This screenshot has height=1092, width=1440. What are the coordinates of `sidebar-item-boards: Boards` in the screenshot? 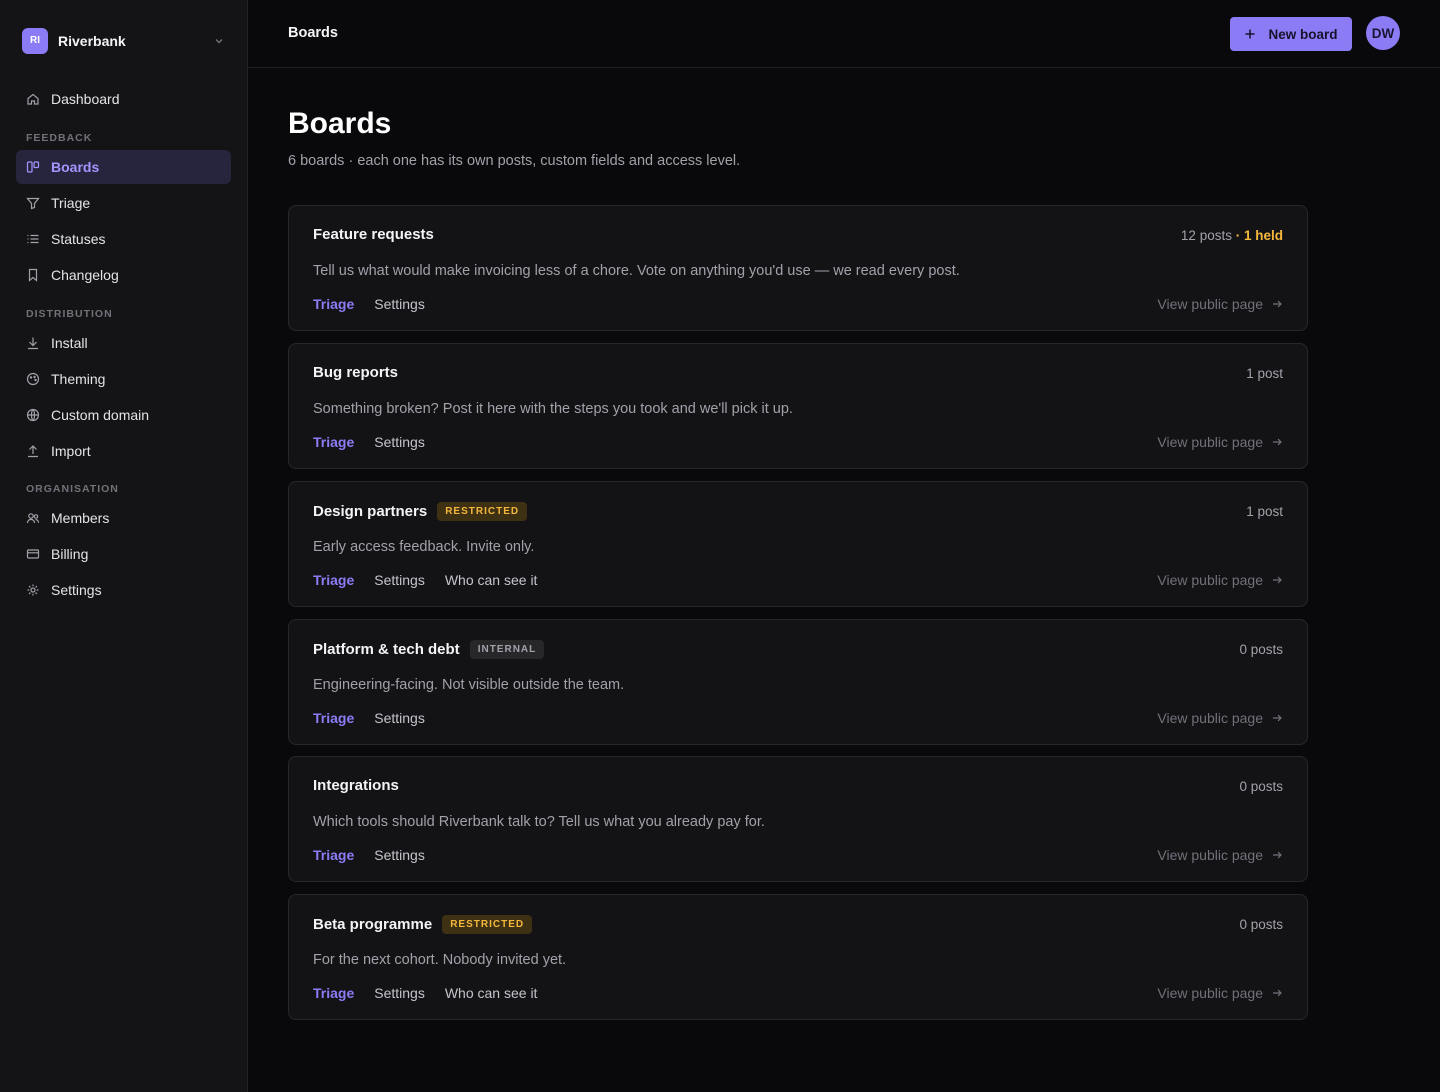 It's located at (123, 167).